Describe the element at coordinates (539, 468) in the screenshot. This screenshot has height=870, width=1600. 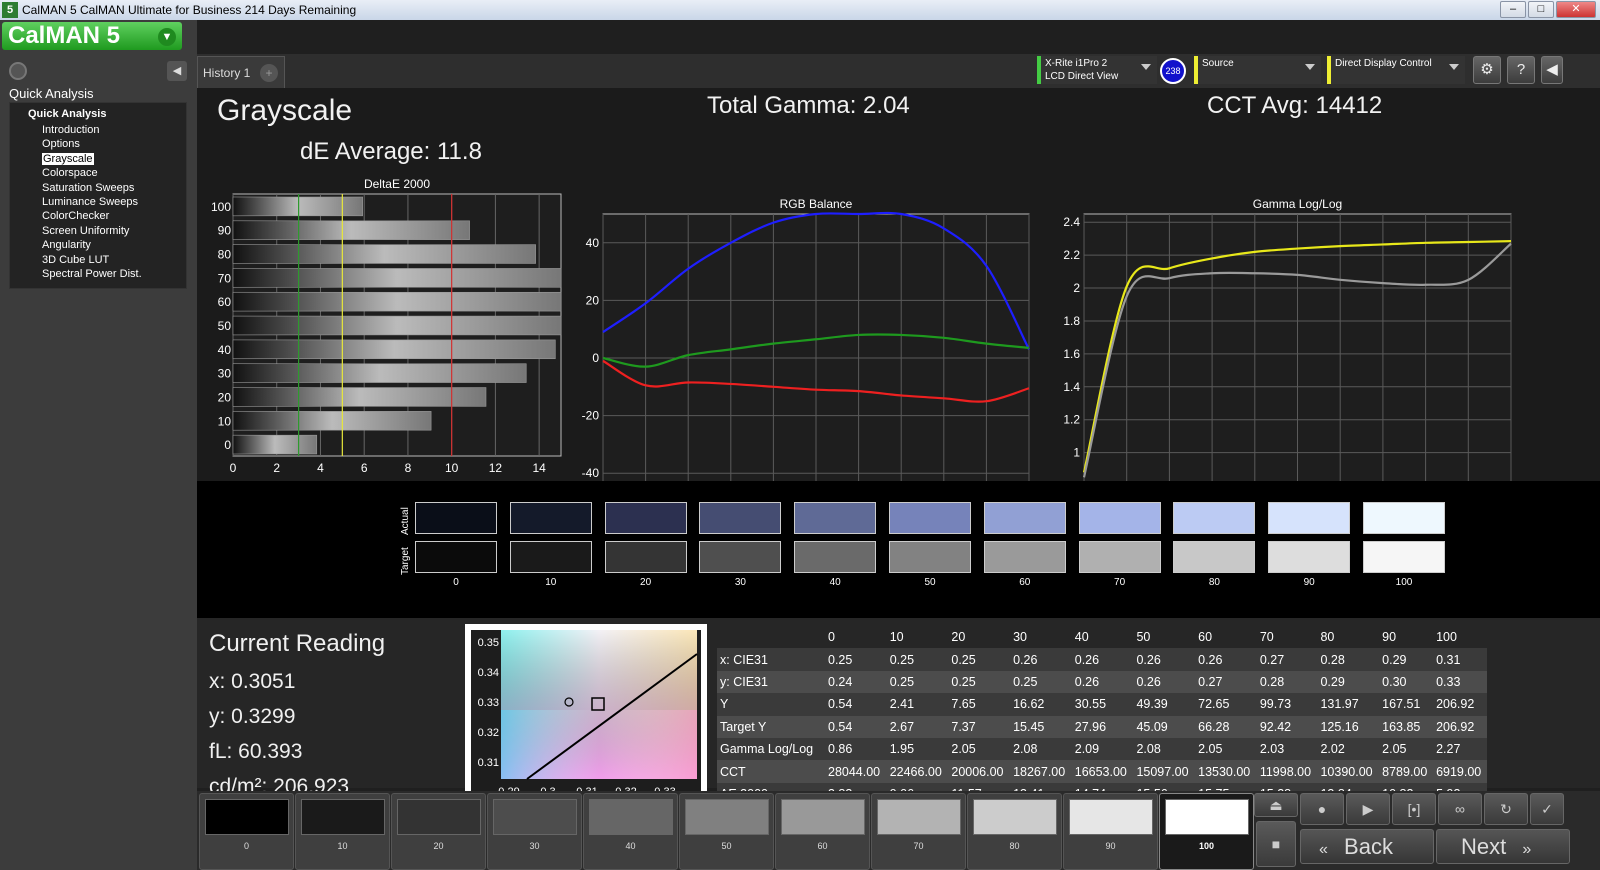
I see `de-x-tick: 14` at that location.